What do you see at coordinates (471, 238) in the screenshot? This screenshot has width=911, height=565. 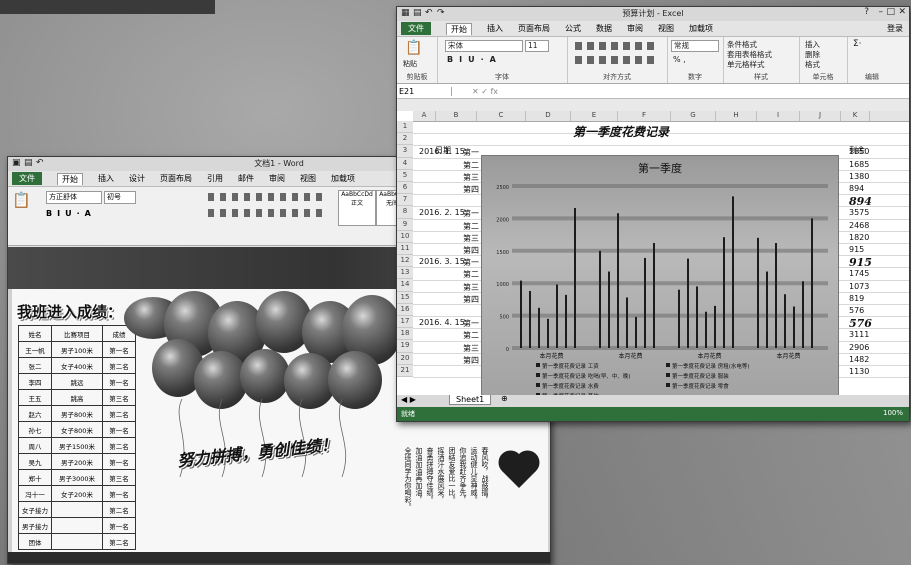 I see `week-cell: 第三` at bounding box center [471, 238].